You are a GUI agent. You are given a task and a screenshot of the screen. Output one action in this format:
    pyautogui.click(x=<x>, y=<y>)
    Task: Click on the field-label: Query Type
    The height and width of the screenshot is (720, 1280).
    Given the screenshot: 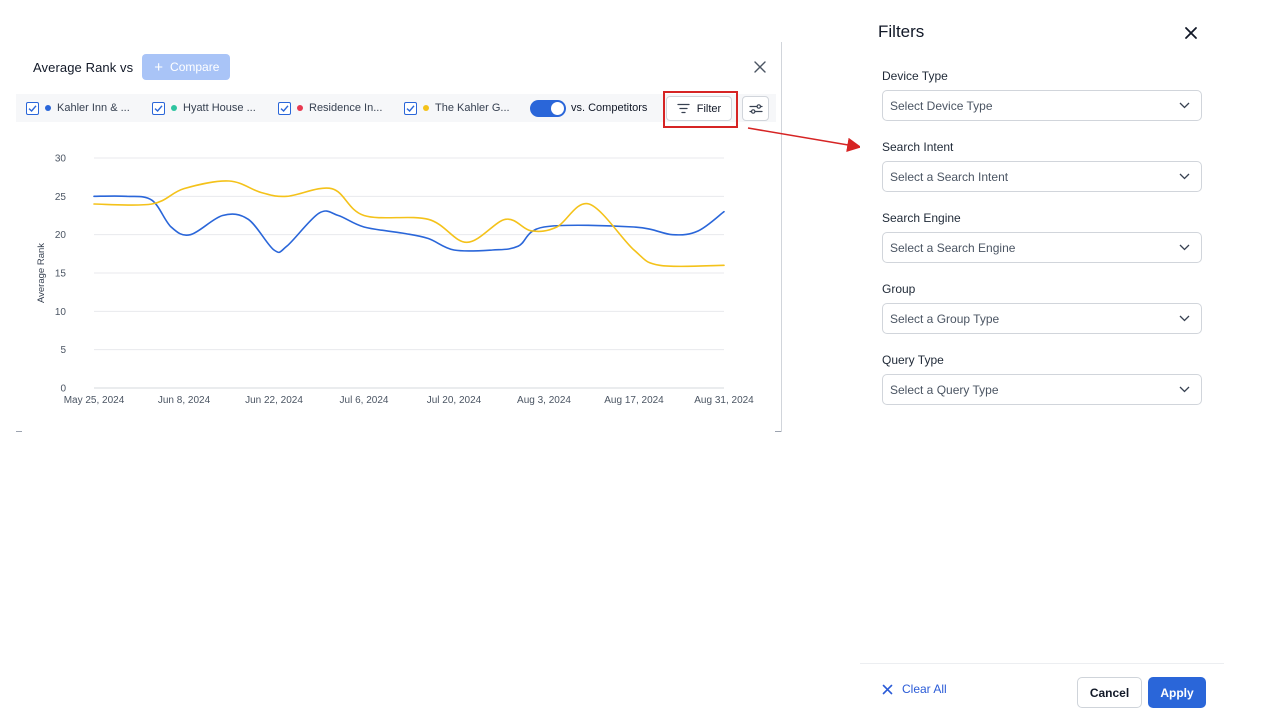 What is the action you would take?
    pyautogui.click(x=913, y=360)
    